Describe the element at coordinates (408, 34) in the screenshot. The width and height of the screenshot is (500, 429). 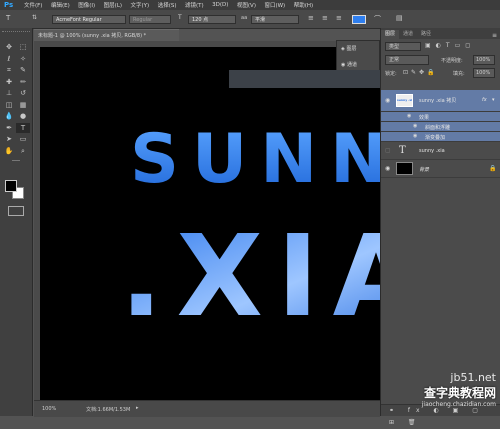
I see `tab-channels: 通道` at that location.